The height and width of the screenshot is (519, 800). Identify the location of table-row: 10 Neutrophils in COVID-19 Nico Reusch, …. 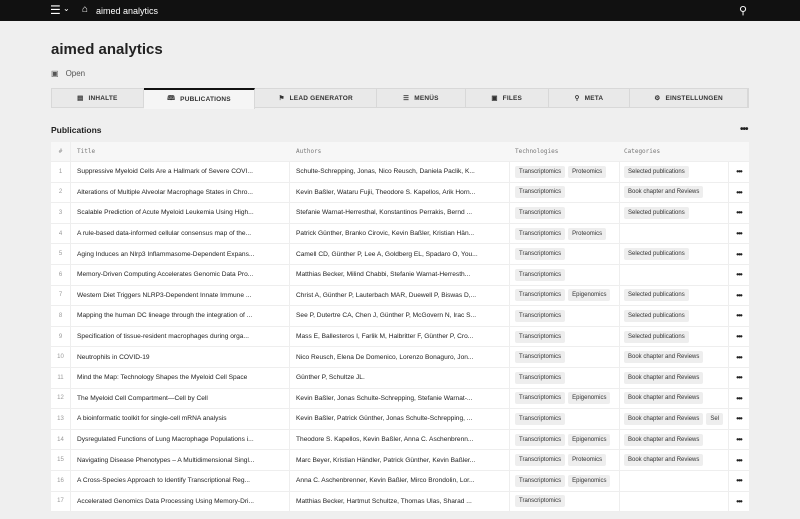
(400, 357).